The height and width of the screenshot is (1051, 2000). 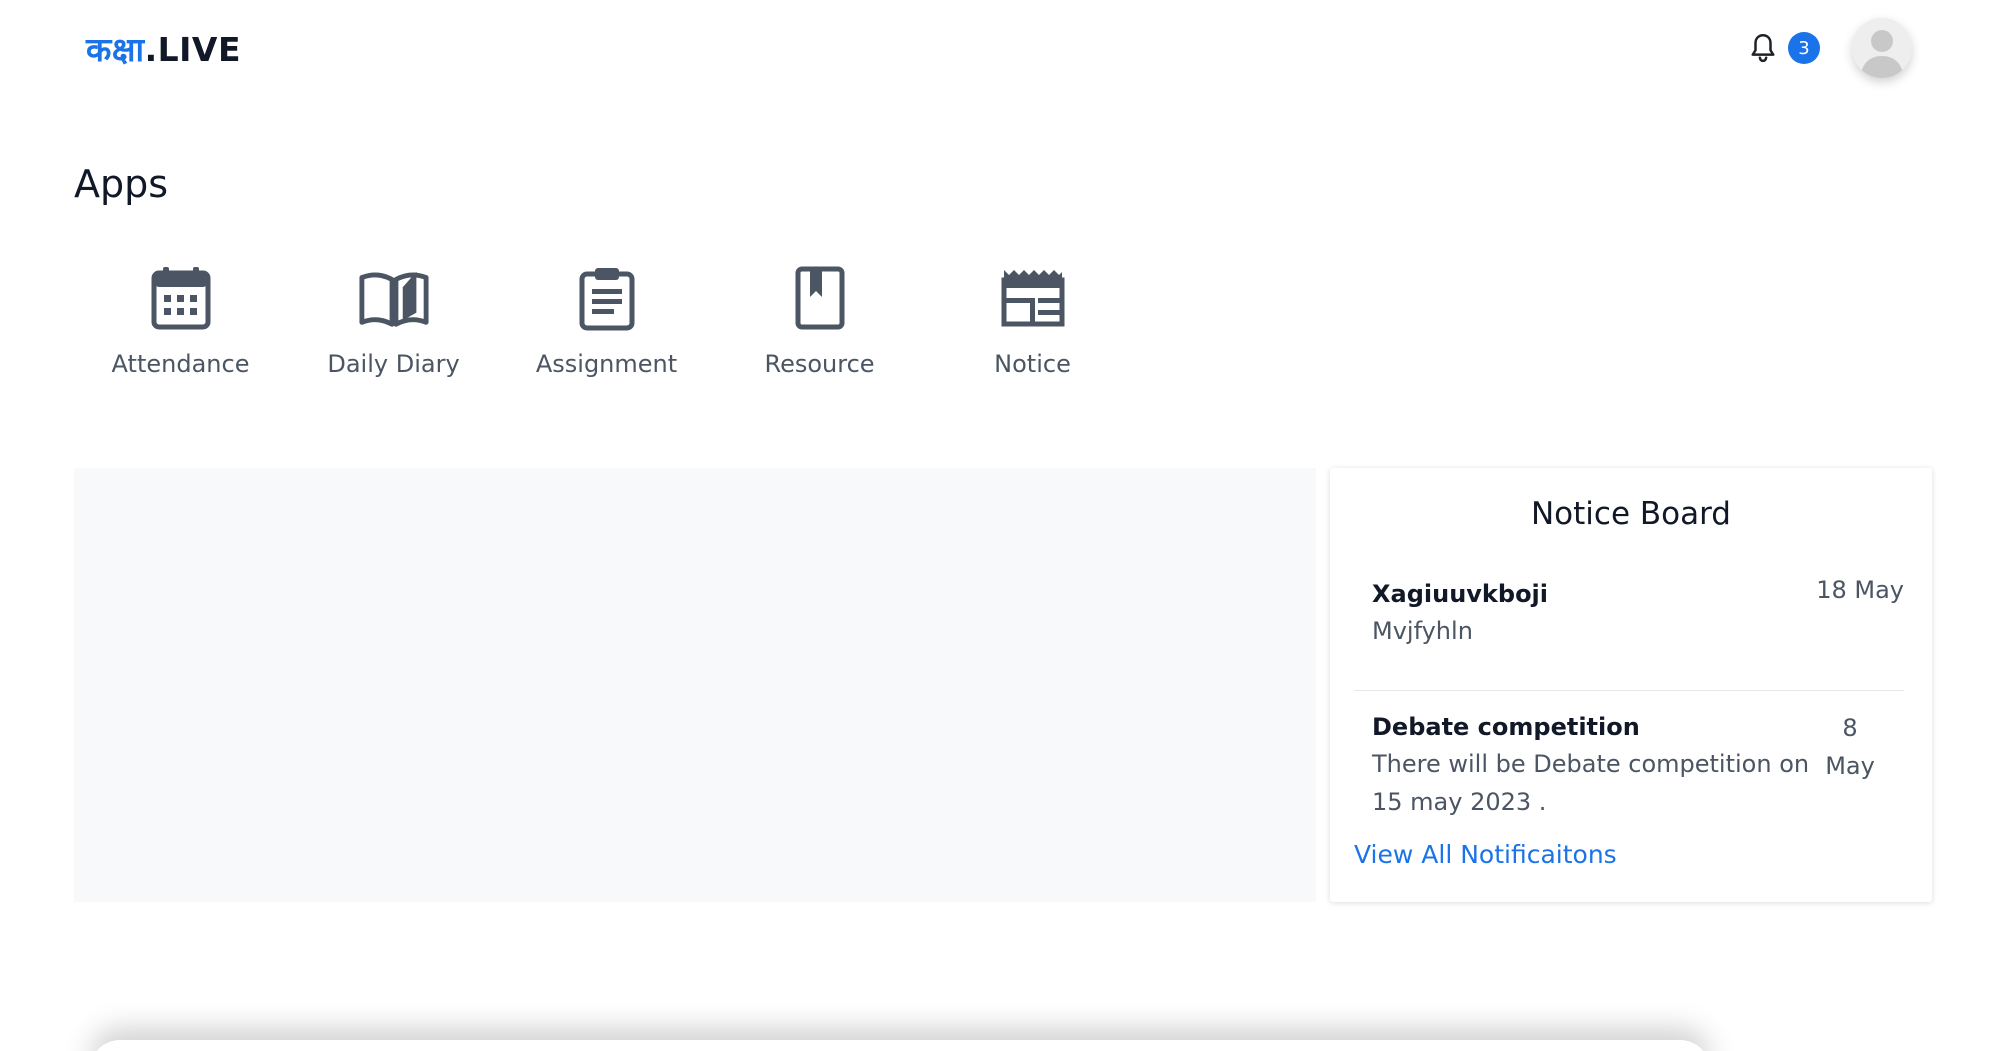 What do you see at coordinates (1630, 514) in the screenshot?
I see `notice-board-title: Notice Board` at bounding box center [1630, 514].